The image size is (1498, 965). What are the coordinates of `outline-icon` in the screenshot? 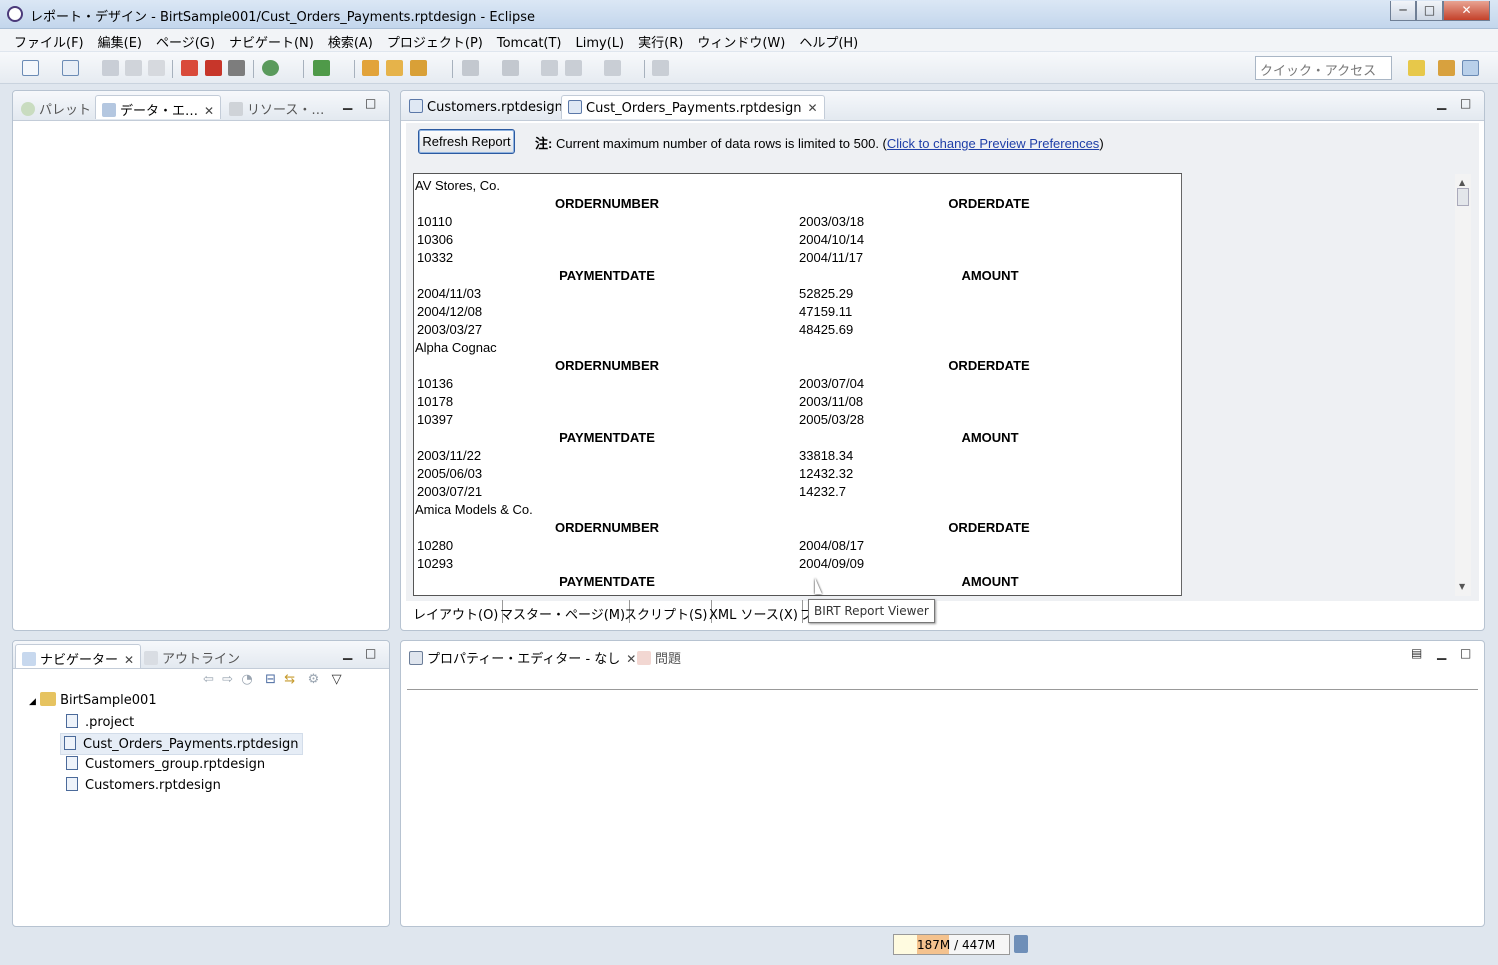 It's located at (151, 658).